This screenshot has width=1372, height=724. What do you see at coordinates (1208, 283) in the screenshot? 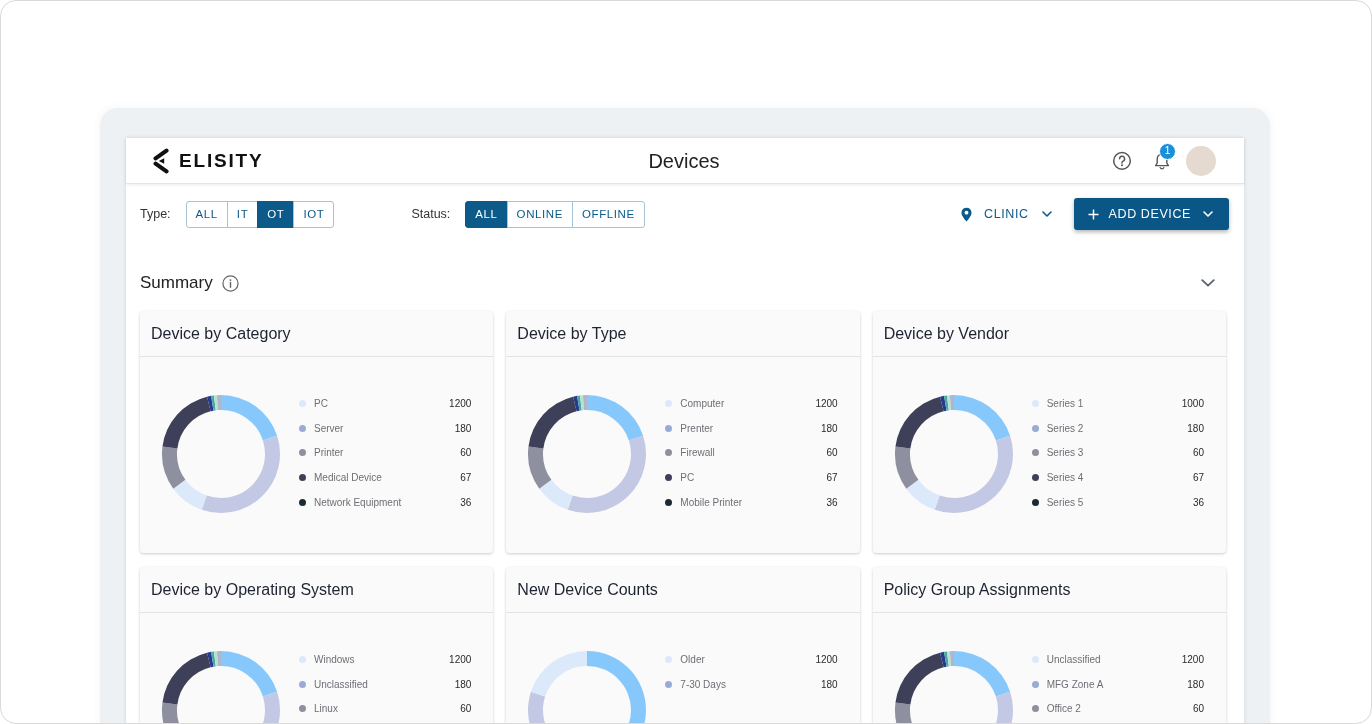
I see `chevron-down-icon` at bounding box center [1208, 283].